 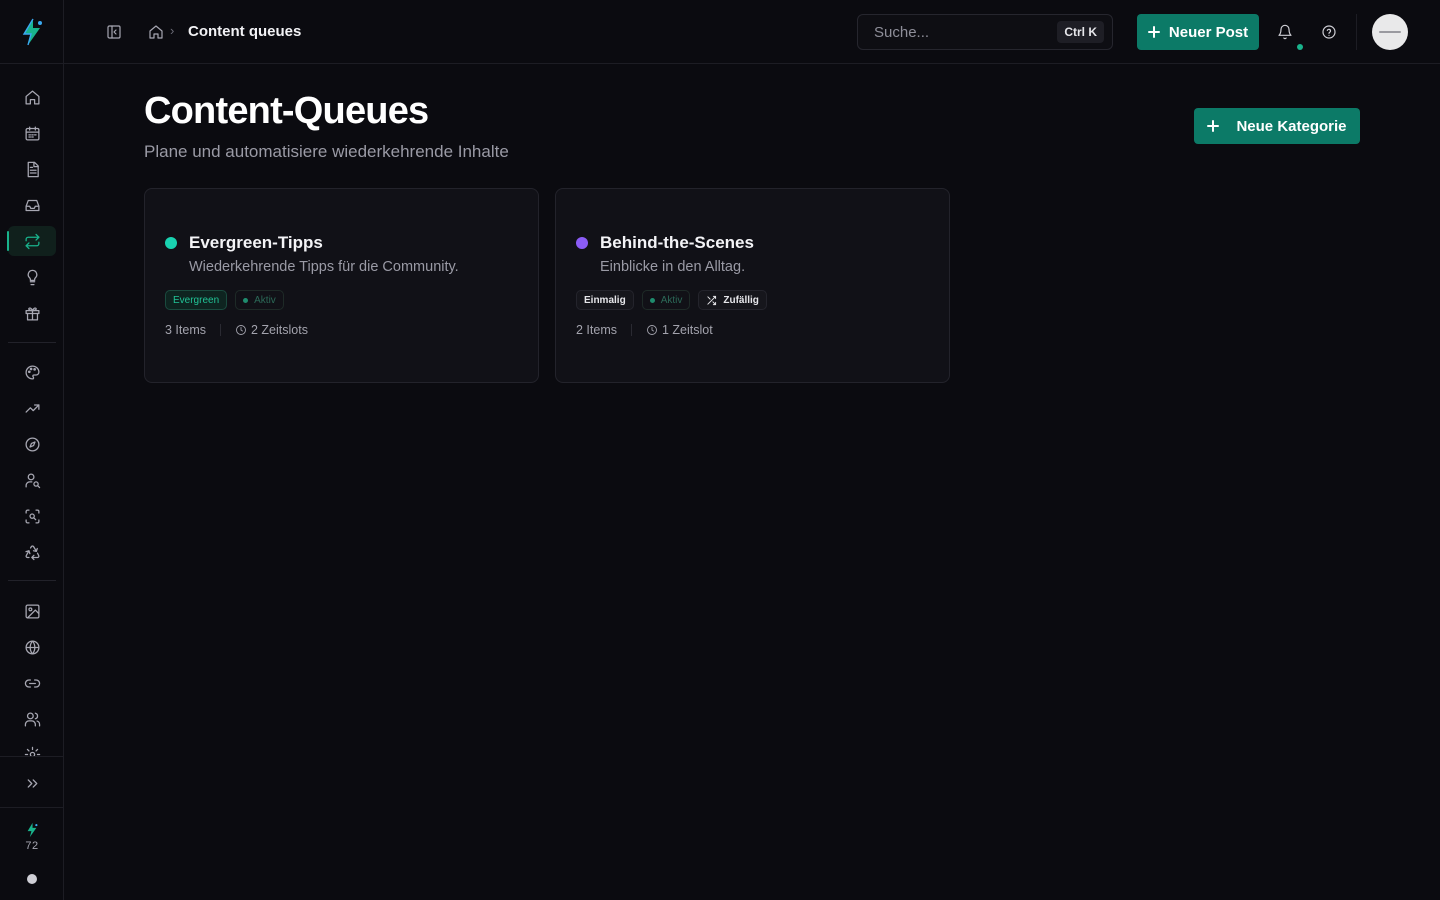 What do you see at coordinates (185, 330) in the screenshot?
I see `queue-item-count: 3 Items` at bounding box center [185, 330].